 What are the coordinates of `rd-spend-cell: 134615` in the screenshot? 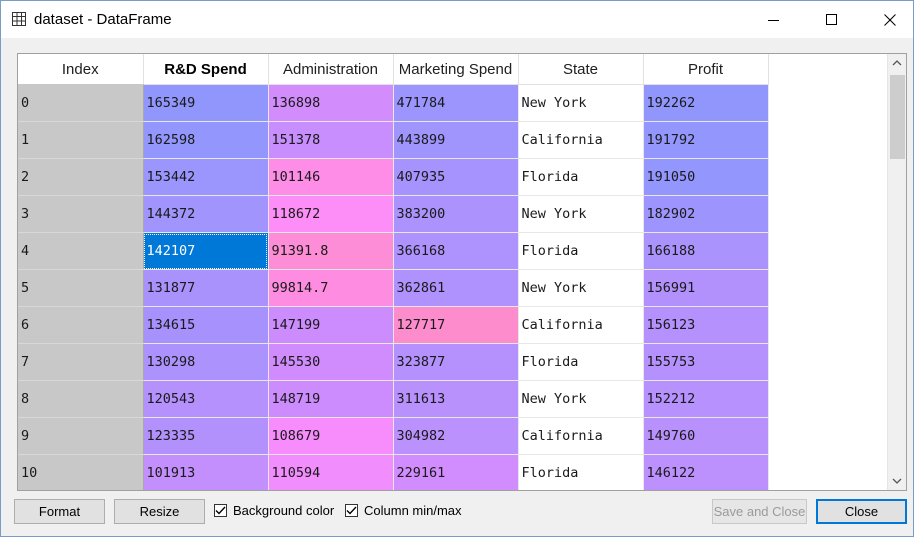 It's located at (206, 325).